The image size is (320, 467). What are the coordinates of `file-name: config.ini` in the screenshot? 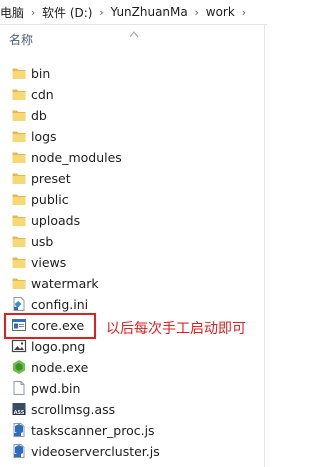 It's located at (60, 304).